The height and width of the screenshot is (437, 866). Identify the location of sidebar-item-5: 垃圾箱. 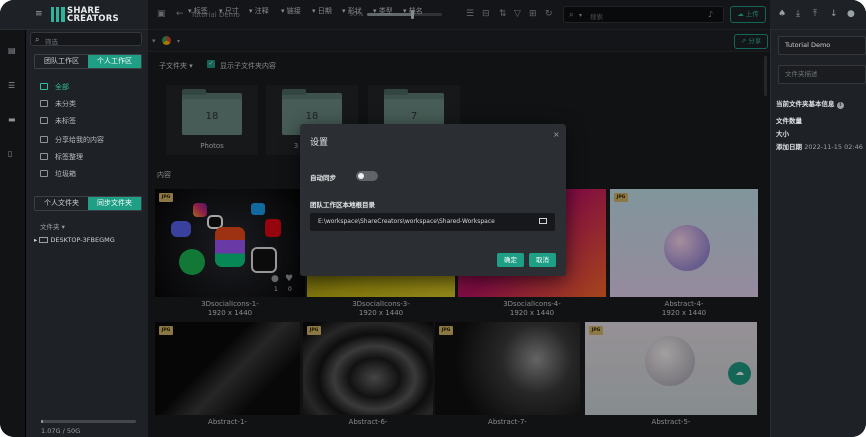
(65, 174).